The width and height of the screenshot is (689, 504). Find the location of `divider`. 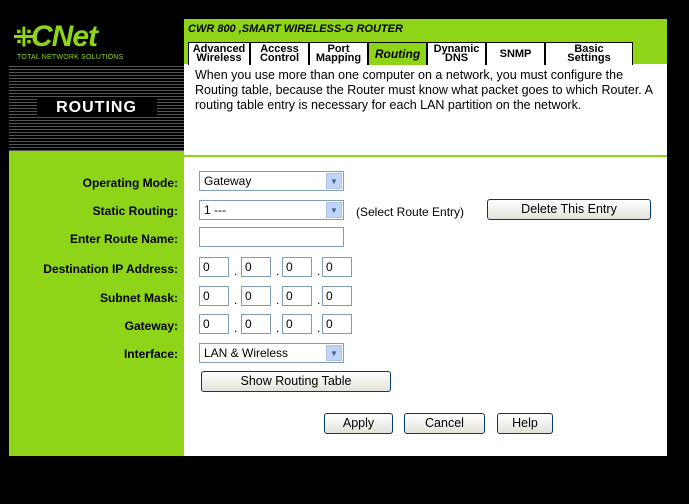

divider is located at coordinates (425, 156).